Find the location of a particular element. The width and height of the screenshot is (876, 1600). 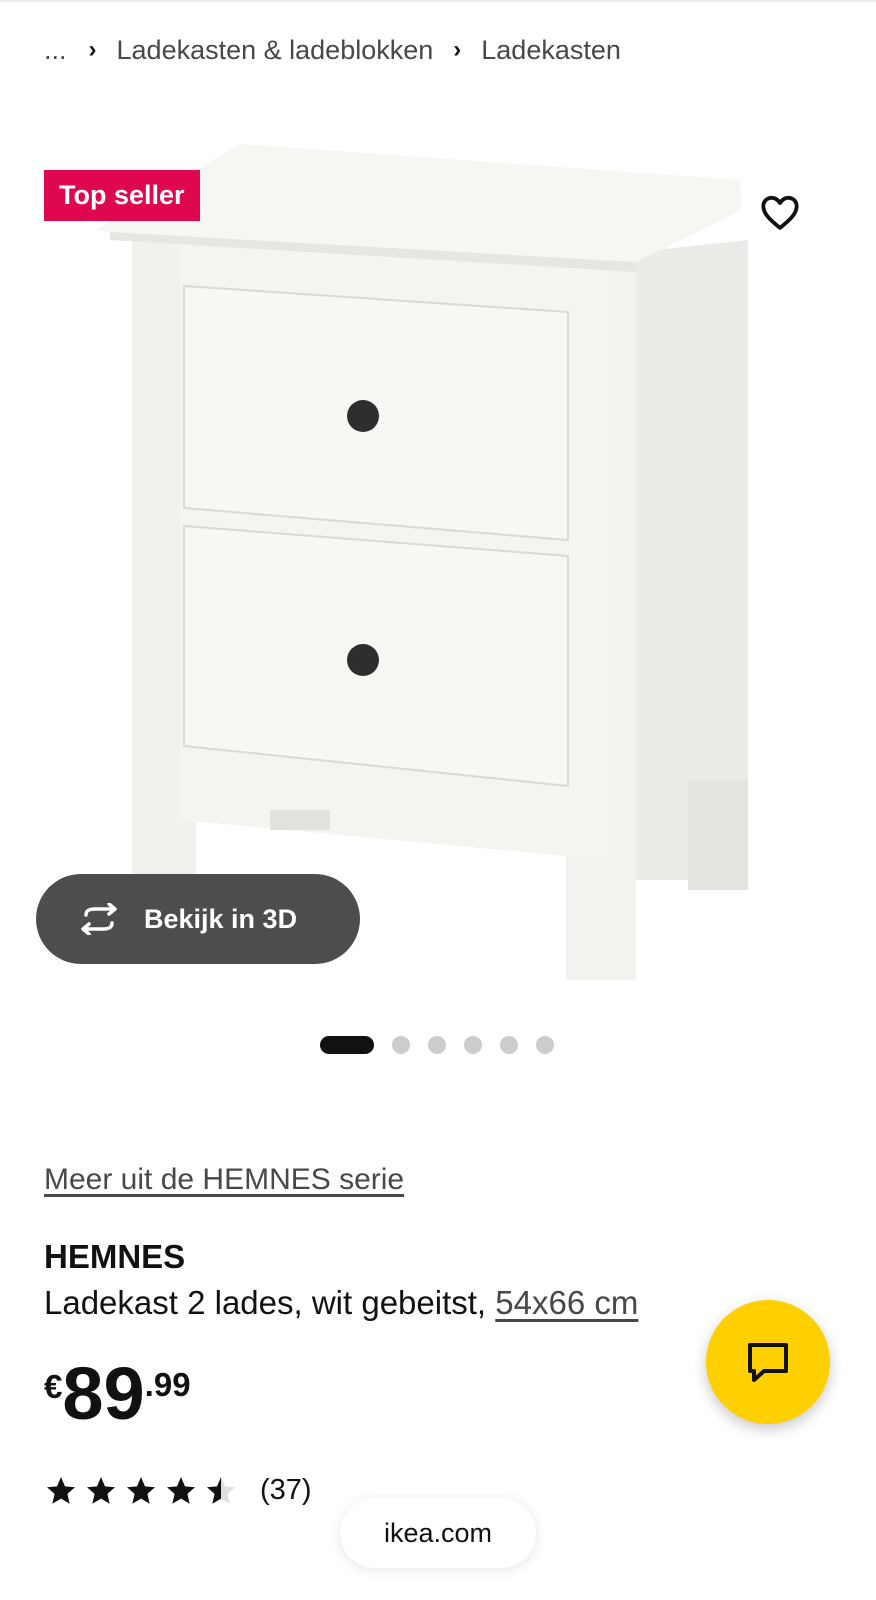

price-integer: 89 is located at coordinates (103, 1393).